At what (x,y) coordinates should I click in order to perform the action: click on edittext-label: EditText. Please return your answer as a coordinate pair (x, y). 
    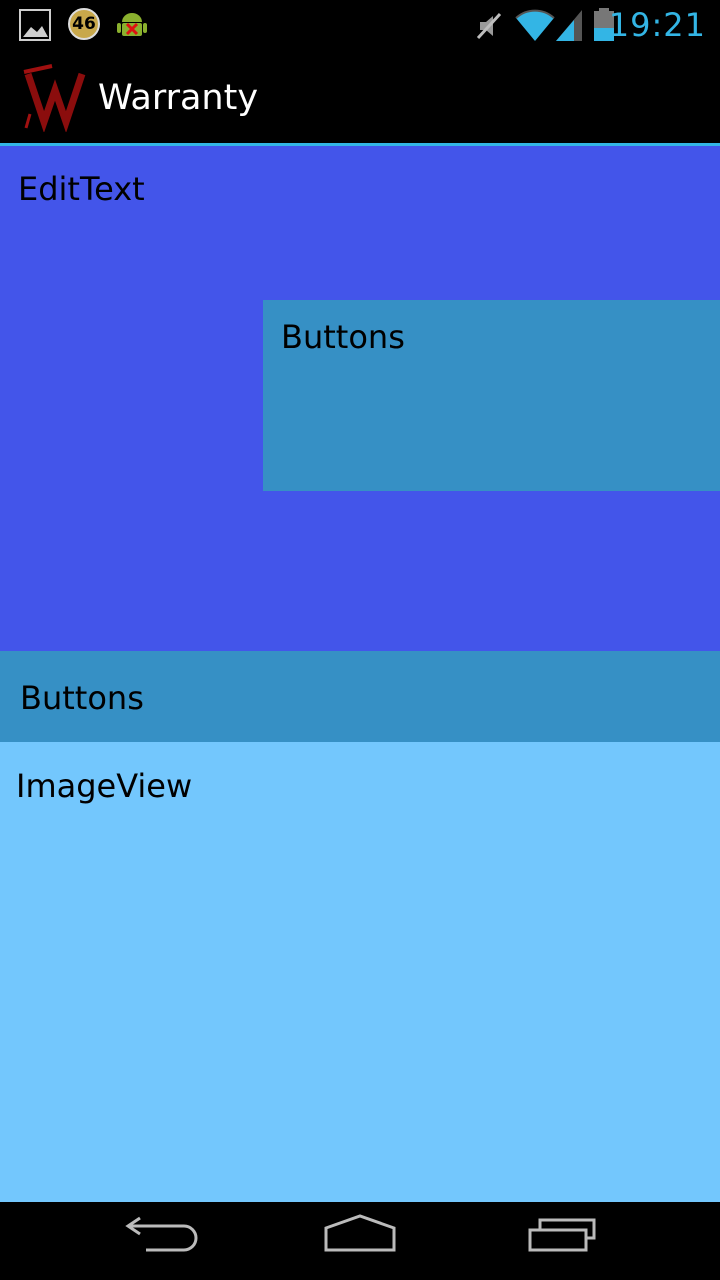
    Looking at the image, I should click on (81, 189).